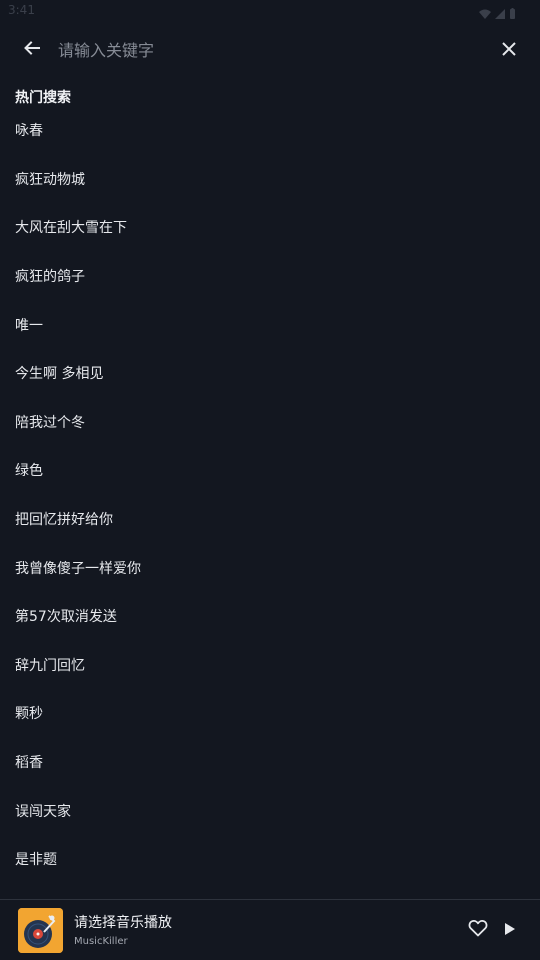 The height and width of the screenshot is (960, 540). Describe the element at coordinates (270, 665) in the screenshot. I see `hot-search-item: 辞九门回忆` at that location.